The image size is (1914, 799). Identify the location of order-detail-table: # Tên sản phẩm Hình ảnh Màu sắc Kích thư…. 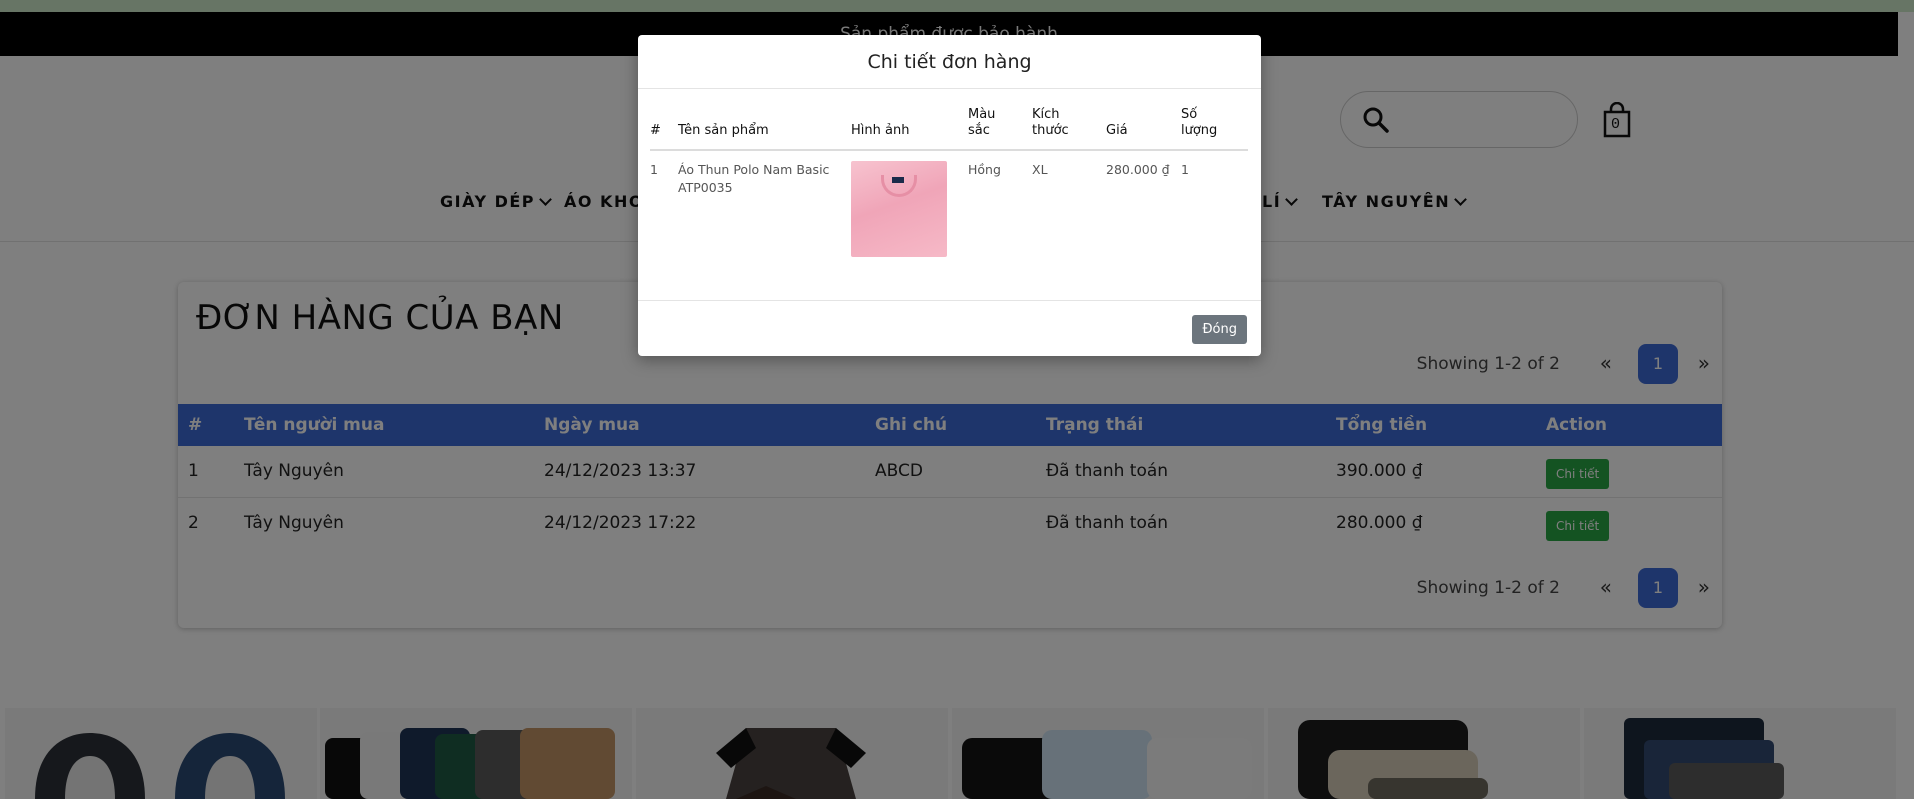
(949, 183).